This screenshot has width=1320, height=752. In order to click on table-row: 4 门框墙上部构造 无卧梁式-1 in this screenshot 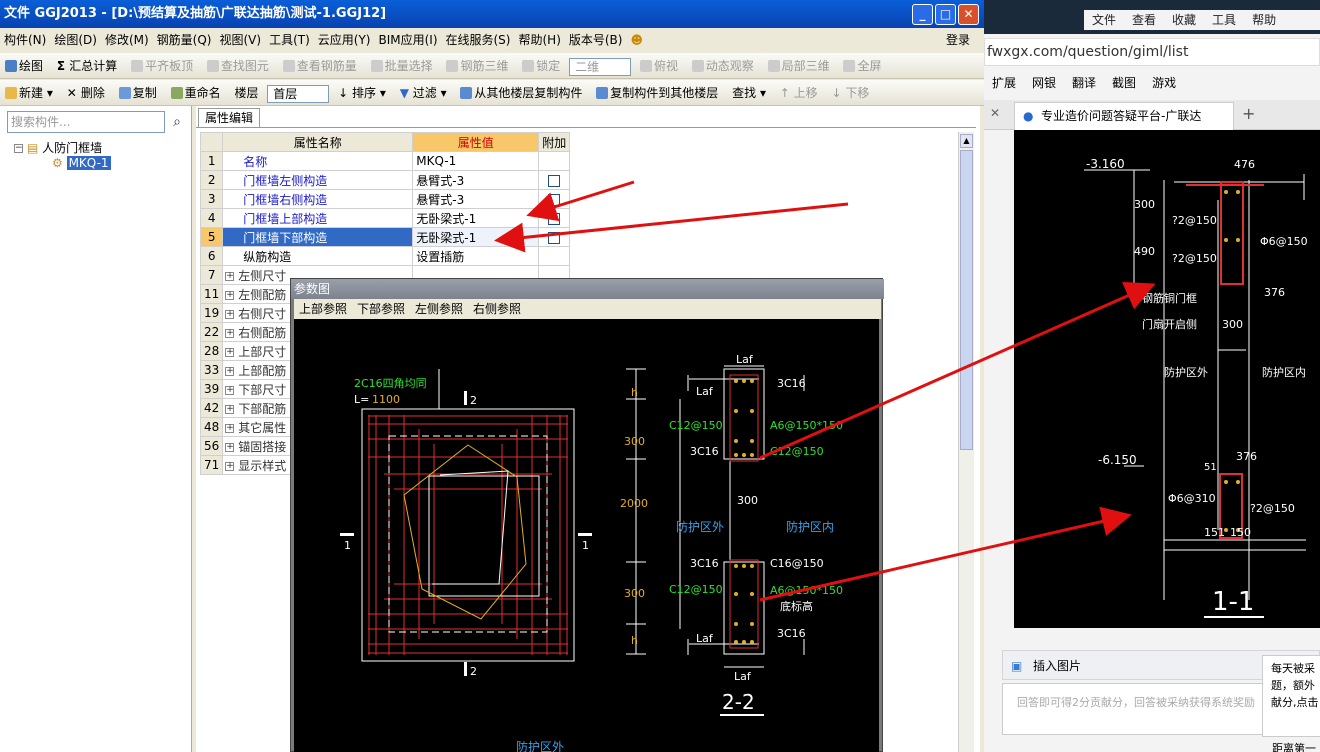, I will do `click(385, 218)`.